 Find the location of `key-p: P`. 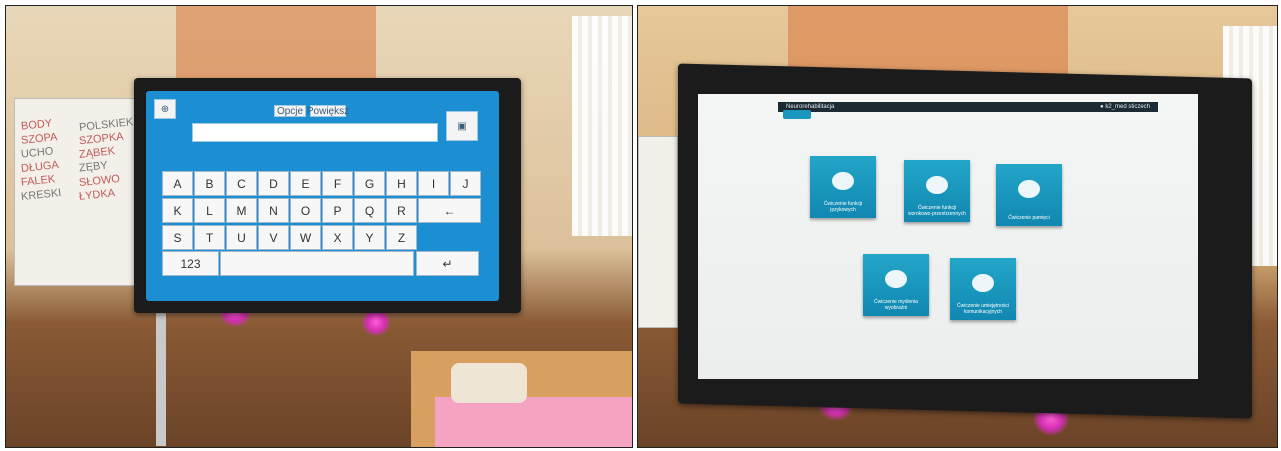

key-p: P is located at coordinates (337, 210).